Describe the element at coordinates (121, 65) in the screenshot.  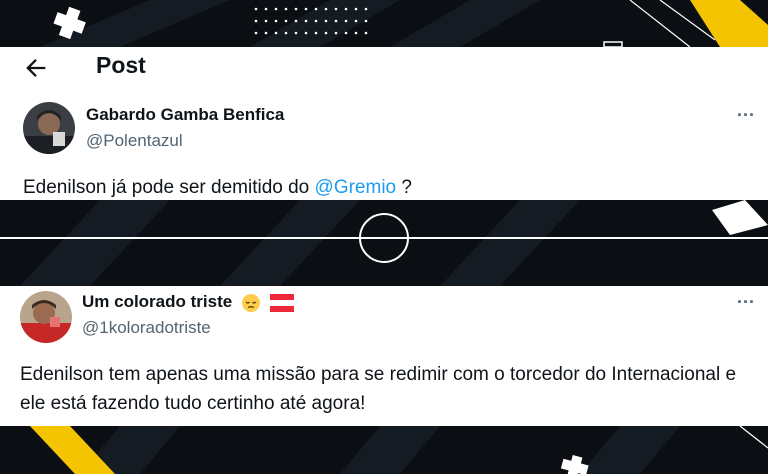
I see `page-title: Post` at that location.